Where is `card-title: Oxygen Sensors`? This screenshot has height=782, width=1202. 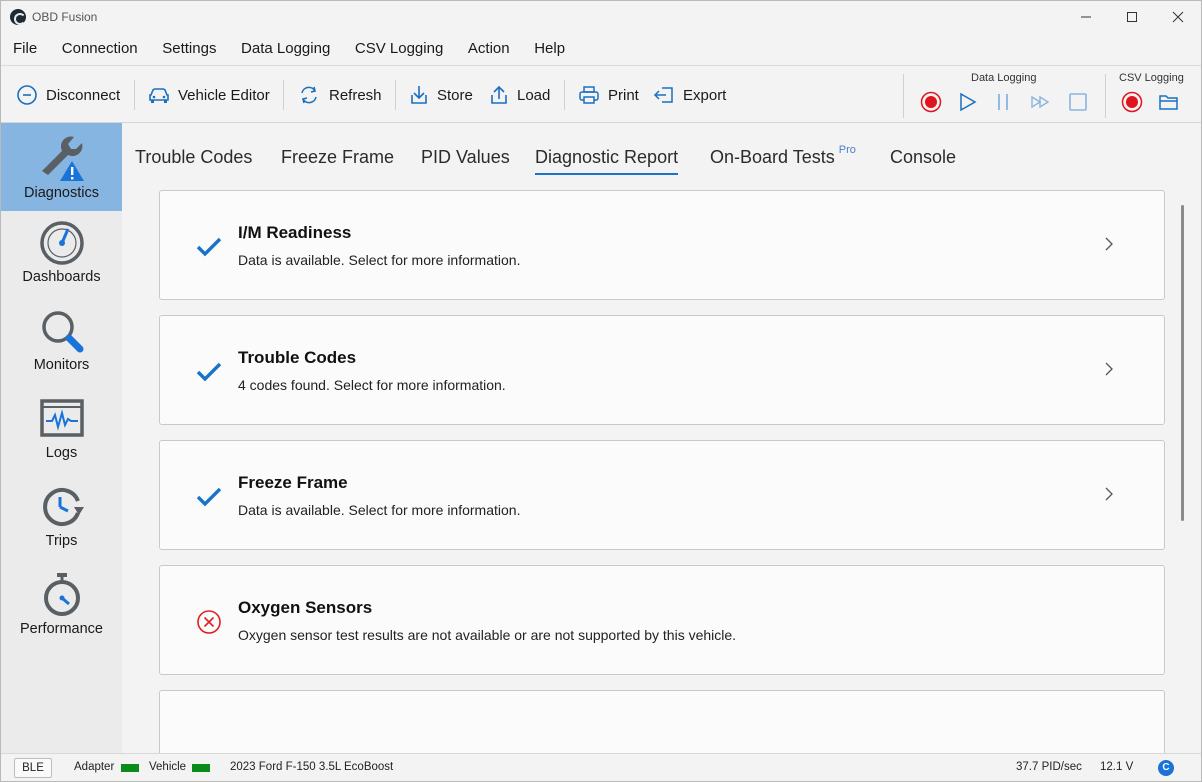 card-title: Oxygen Sensors is located at coordinates (305, 607).